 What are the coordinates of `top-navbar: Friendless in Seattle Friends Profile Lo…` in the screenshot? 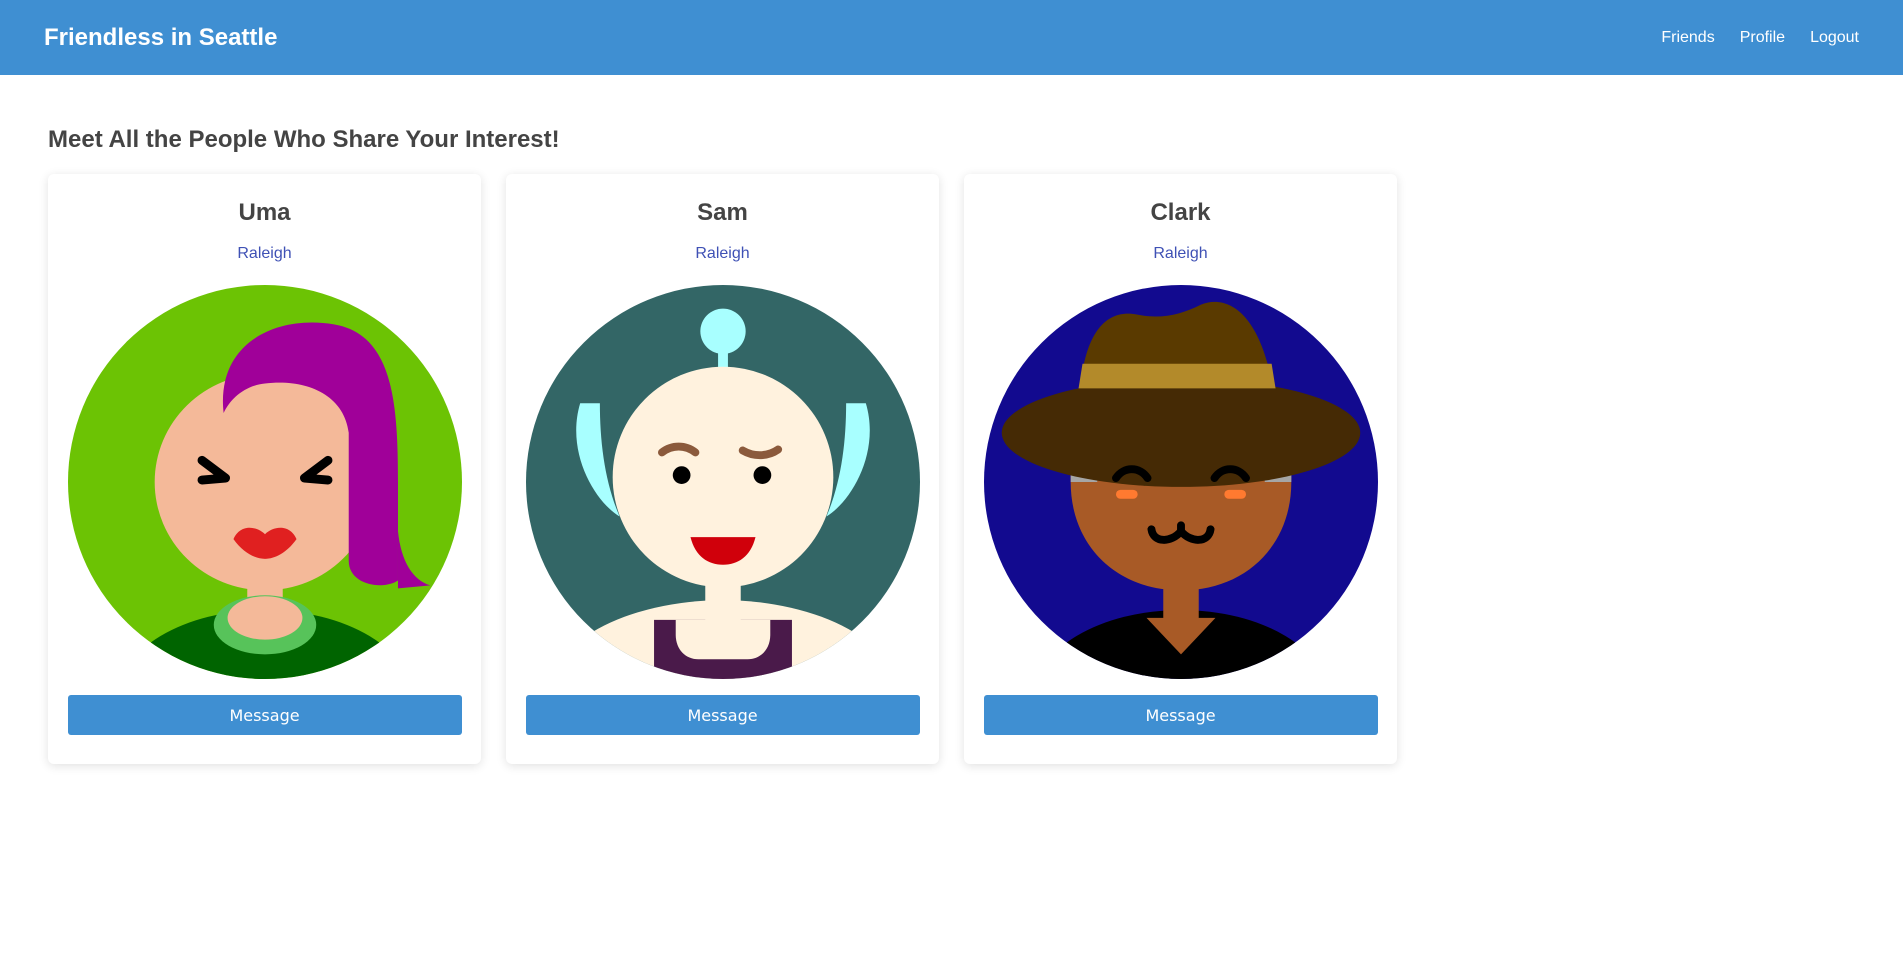 It's located at (951, 37).